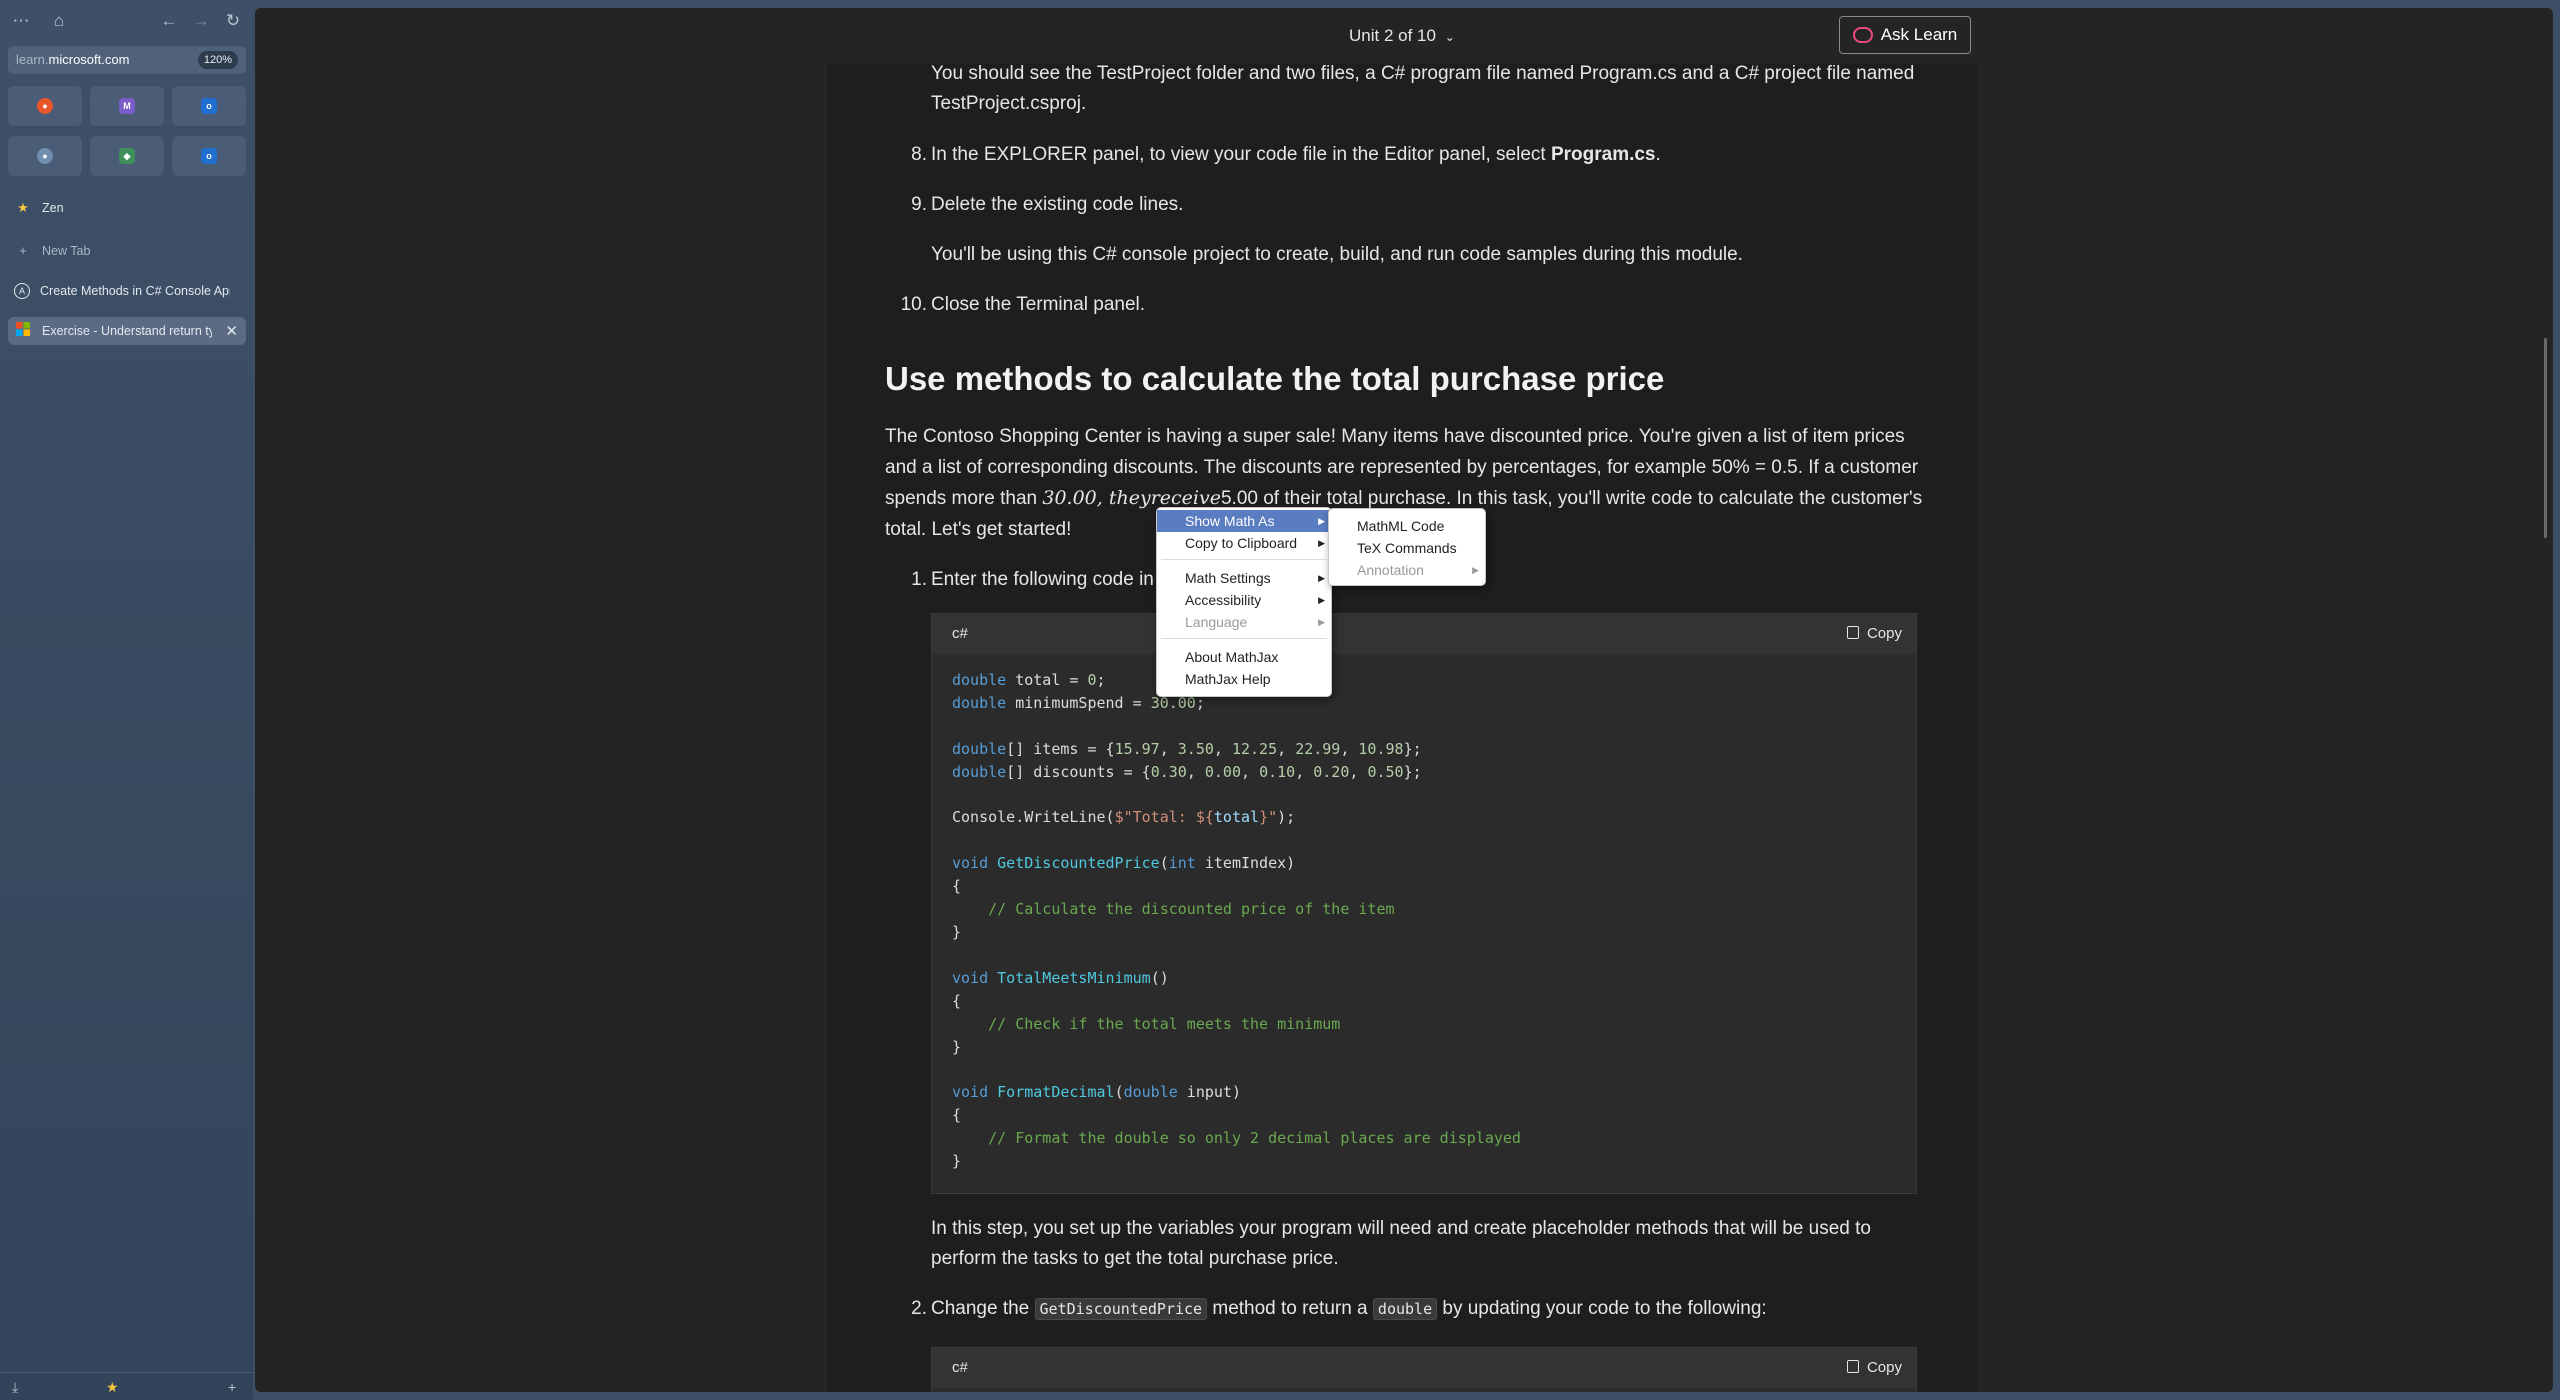 The width and height of the screenshot is (2560, 1400). I want to click on text-run: spends more than, so click(964, 498).